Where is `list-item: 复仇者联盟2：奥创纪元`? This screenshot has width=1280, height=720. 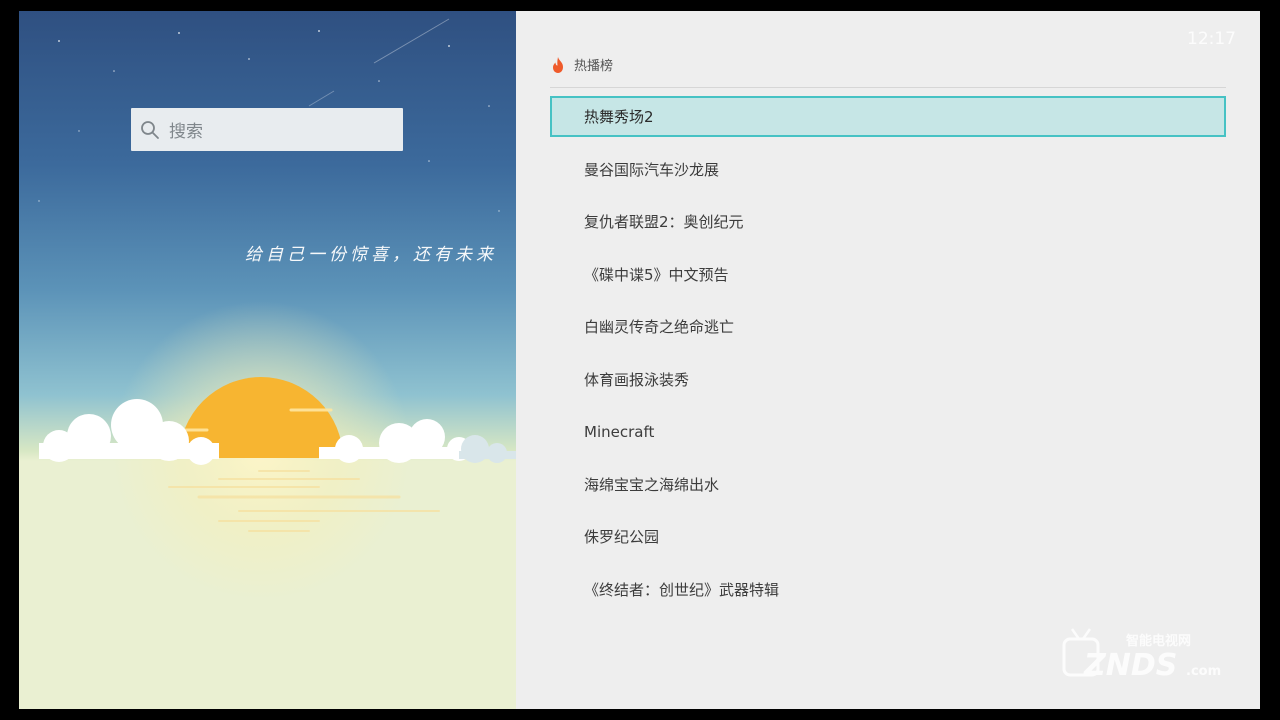
list-item: 复仇者联盟2：奥创纪元 is located at coordinates (888, 221).